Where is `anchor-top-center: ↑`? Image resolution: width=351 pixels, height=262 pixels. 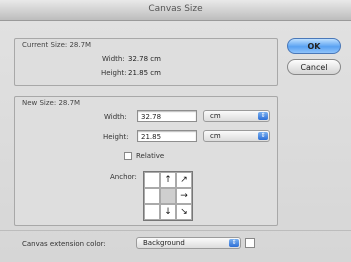
anchor-top-center: ↑ is located at coordinates (168, 180).